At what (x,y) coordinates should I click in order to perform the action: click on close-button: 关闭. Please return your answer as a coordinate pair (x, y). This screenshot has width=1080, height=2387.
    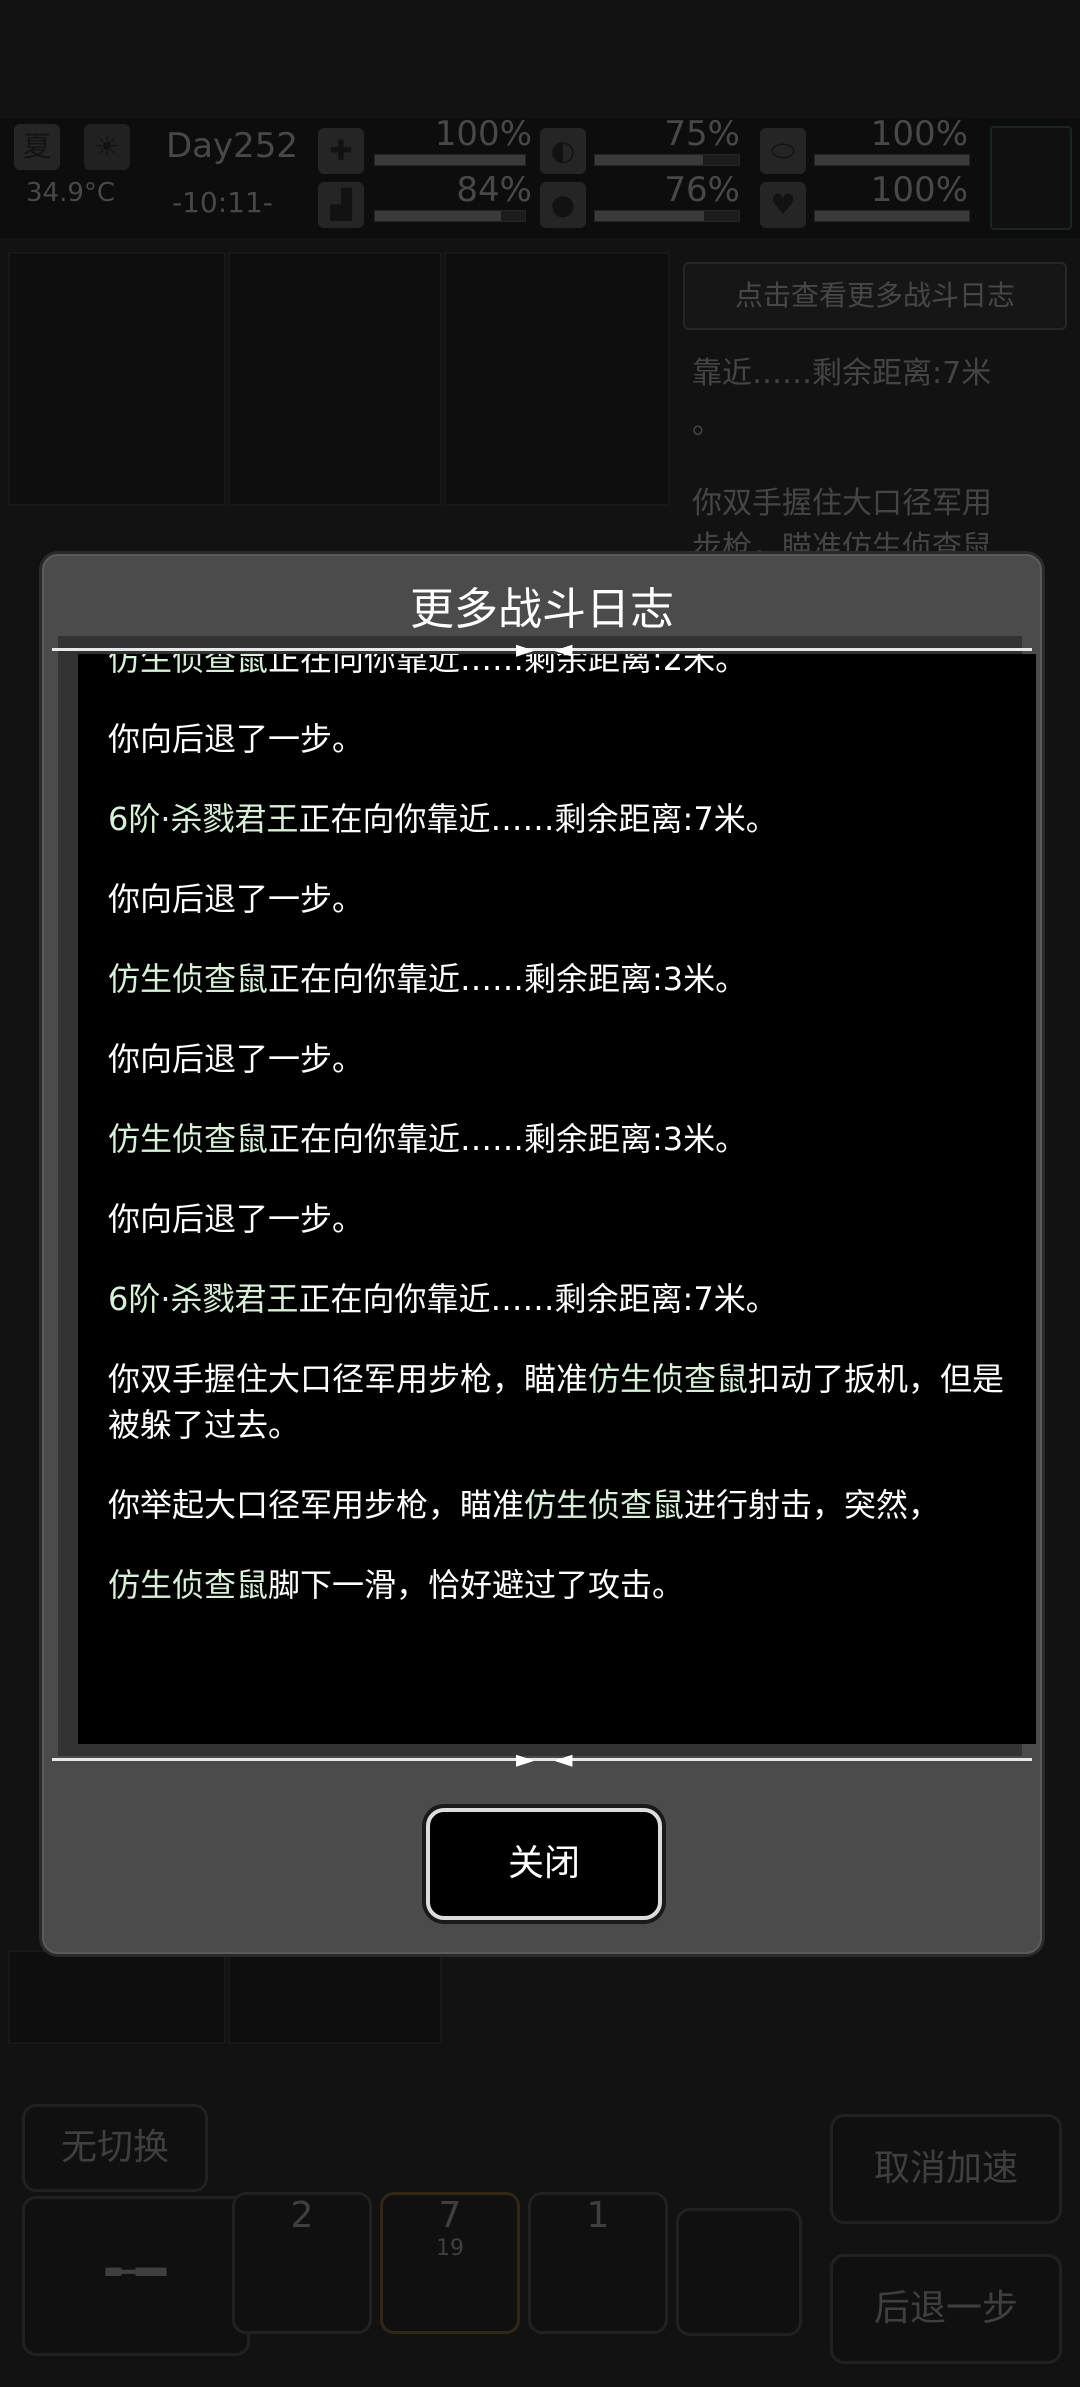
    Looking at the image, I should click on (544, 1864).